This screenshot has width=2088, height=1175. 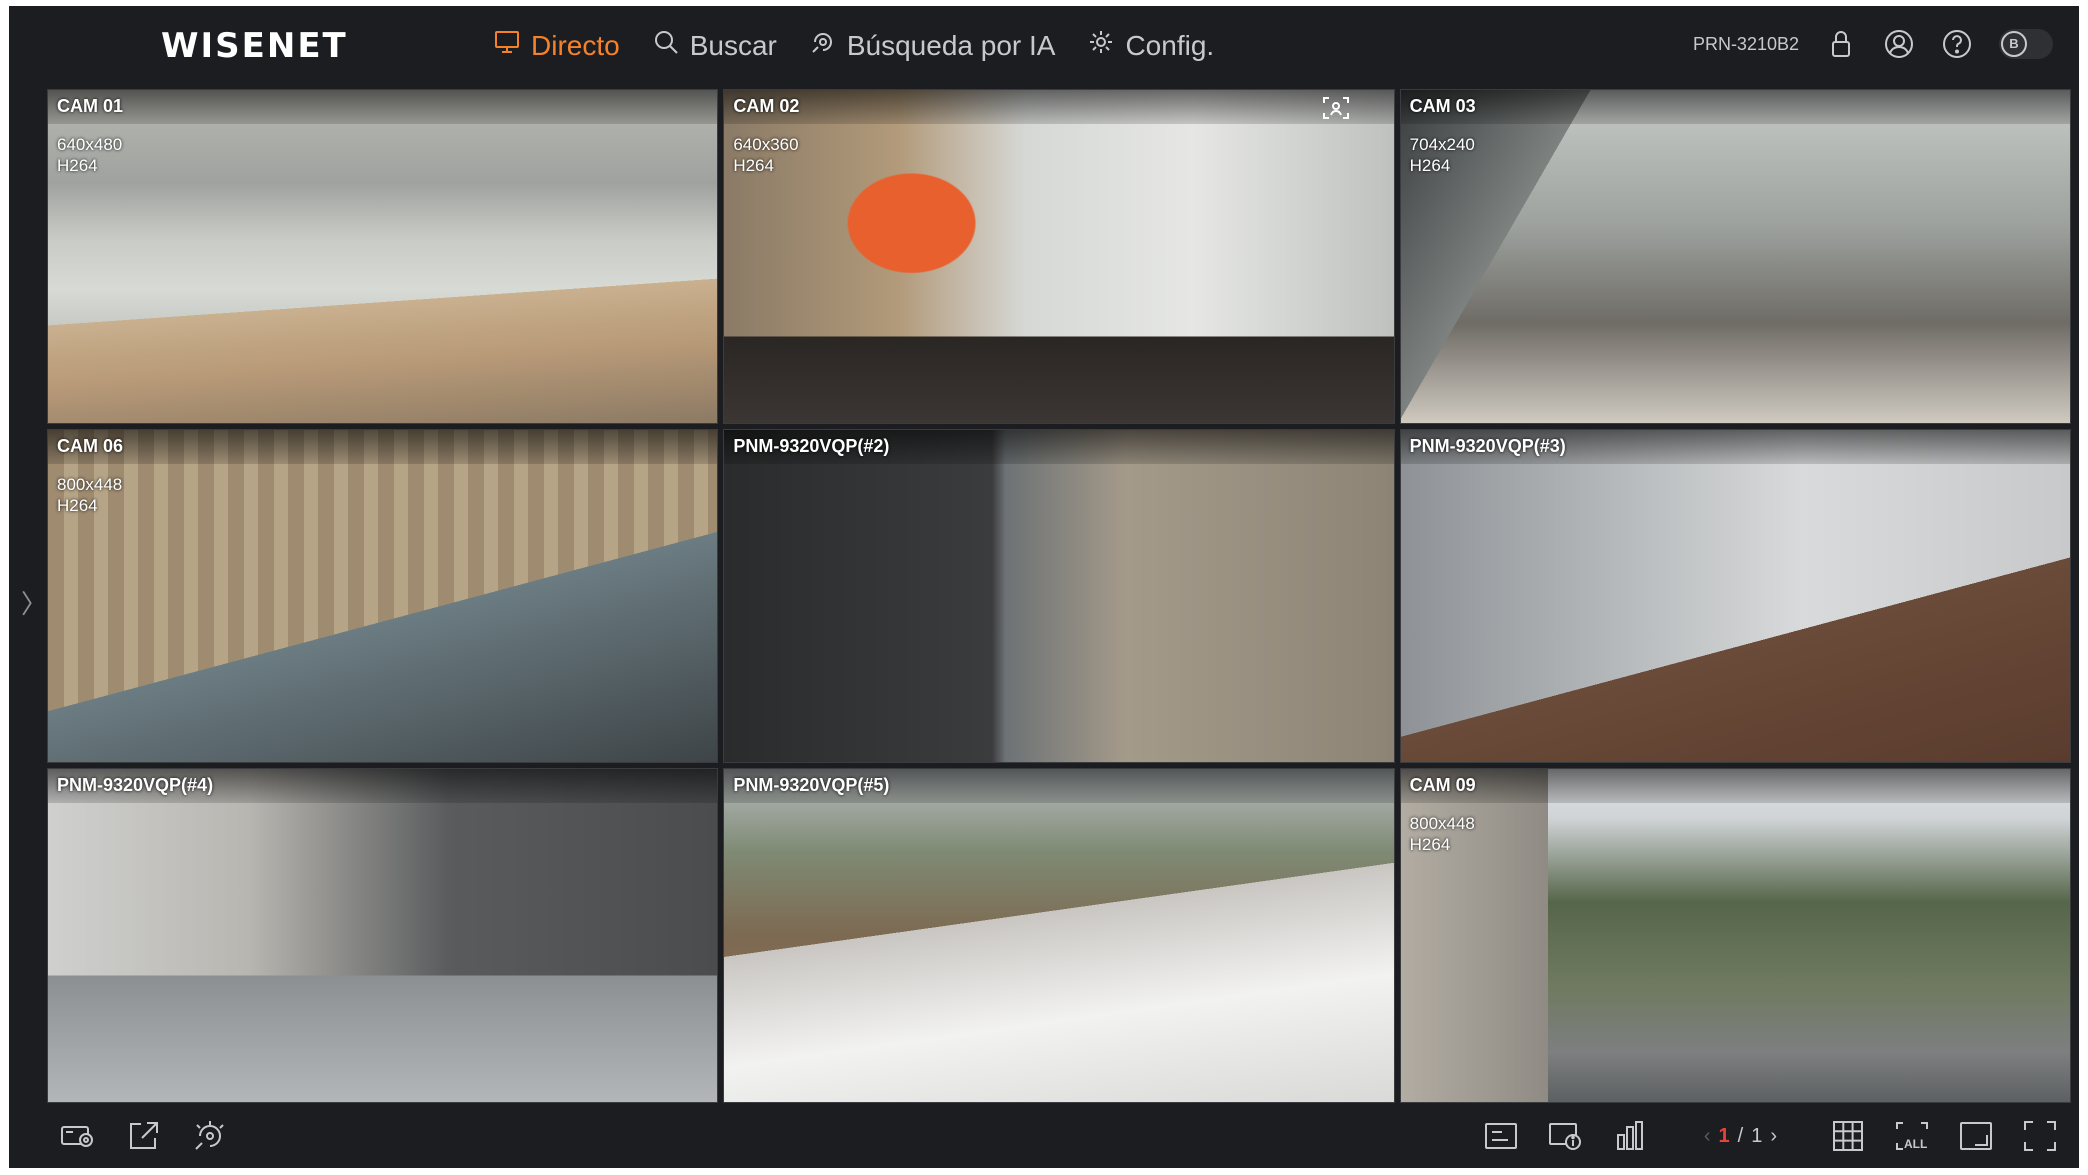 I want to click on left-tools, so click(x=144, y=1136).